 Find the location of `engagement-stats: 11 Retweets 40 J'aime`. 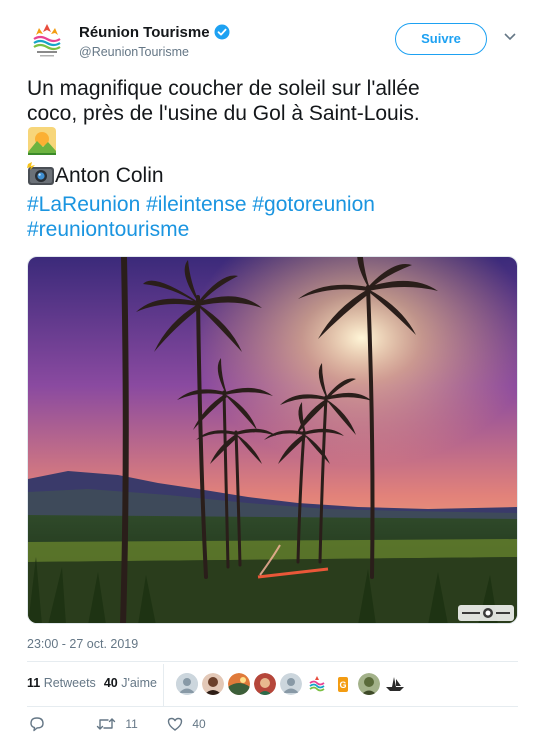

engagement-stats: 11 Retweets 40 J'aime is located at coordinates (92, 683).